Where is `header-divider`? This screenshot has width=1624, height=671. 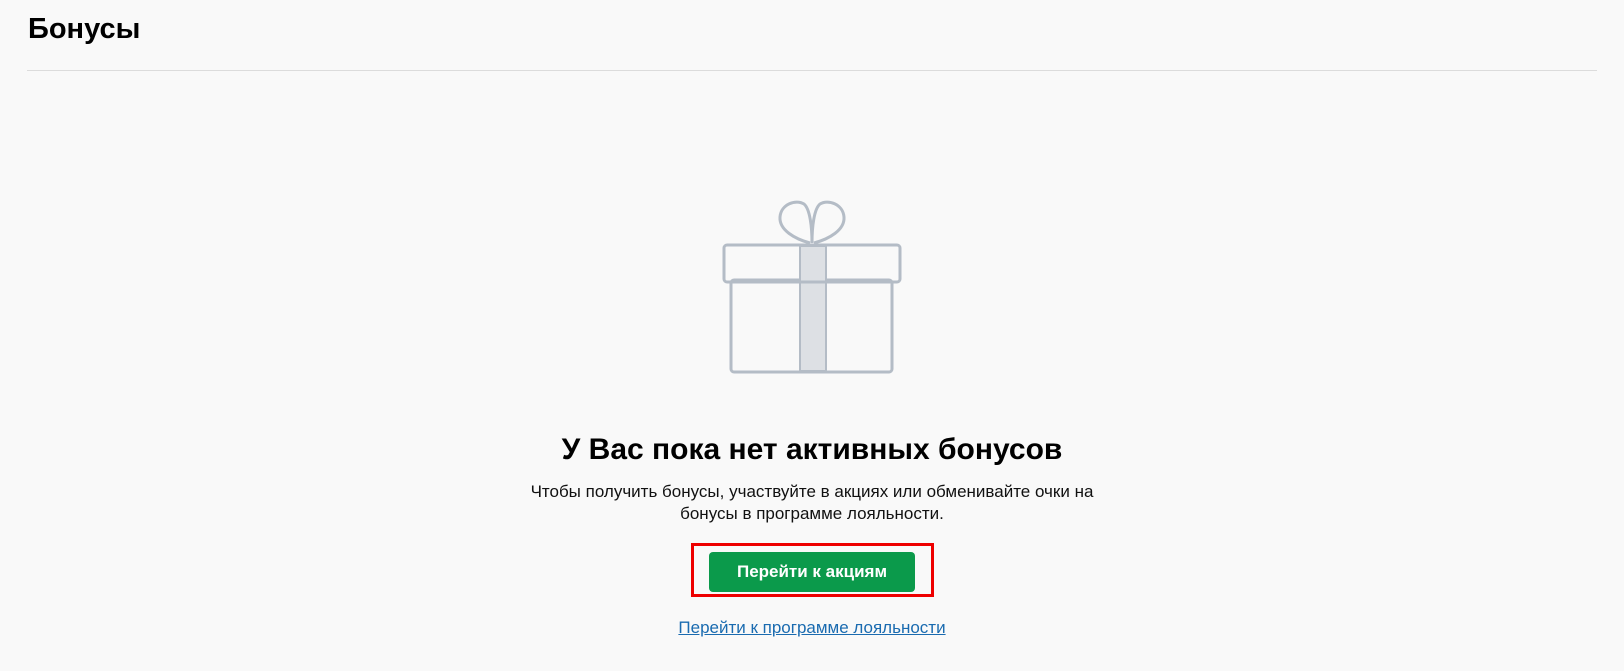 header-divider is located at coordinates (812, 70).